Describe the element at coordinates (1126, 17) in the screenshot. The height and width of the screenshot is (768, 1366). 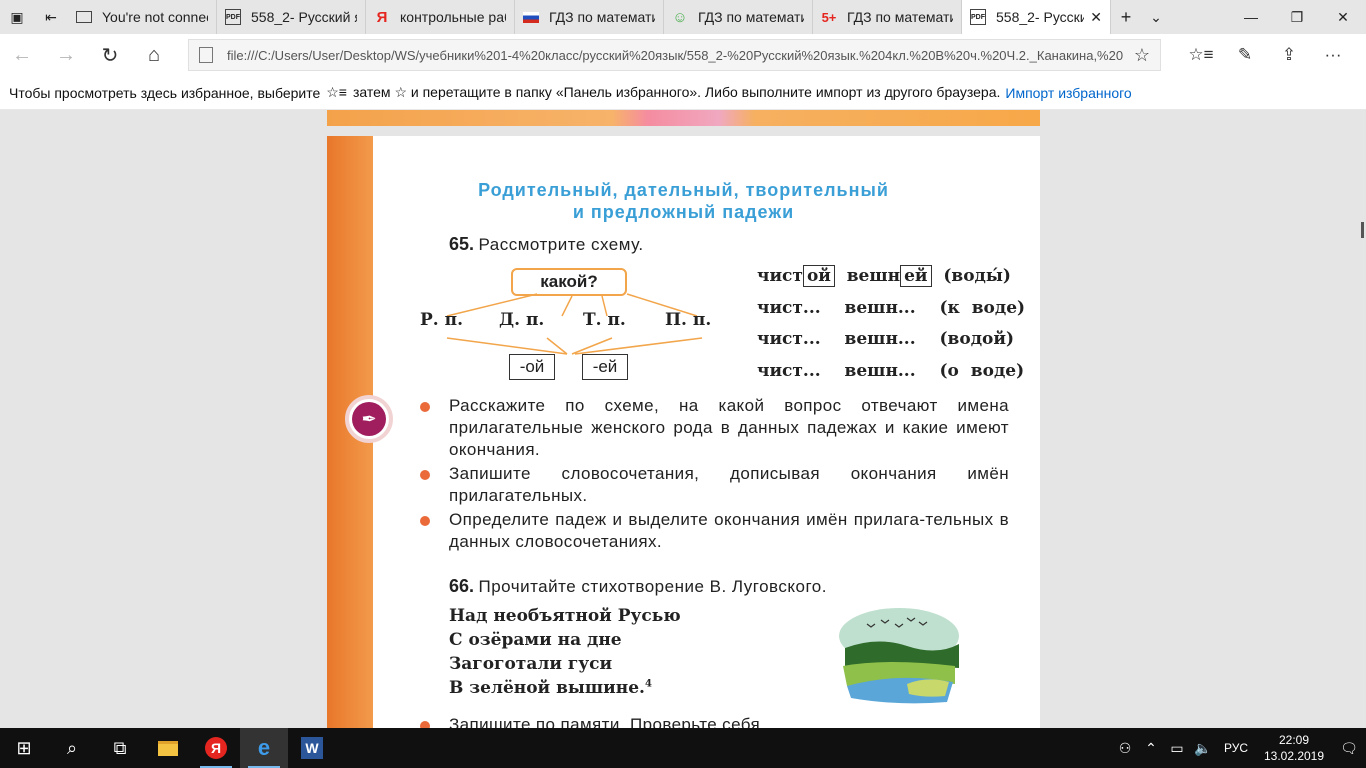
I see `new-tab-icon: +` at that location.